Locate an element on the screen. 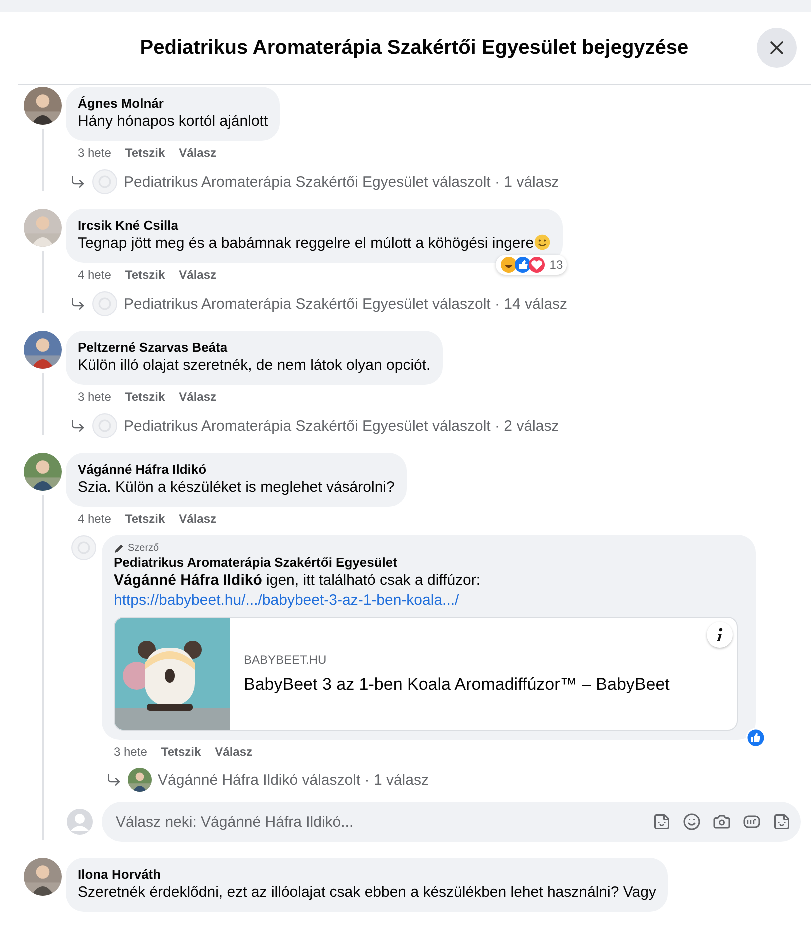  comment-author: Vágánné Háfra Ildikó is located at coordinates (236, 469).